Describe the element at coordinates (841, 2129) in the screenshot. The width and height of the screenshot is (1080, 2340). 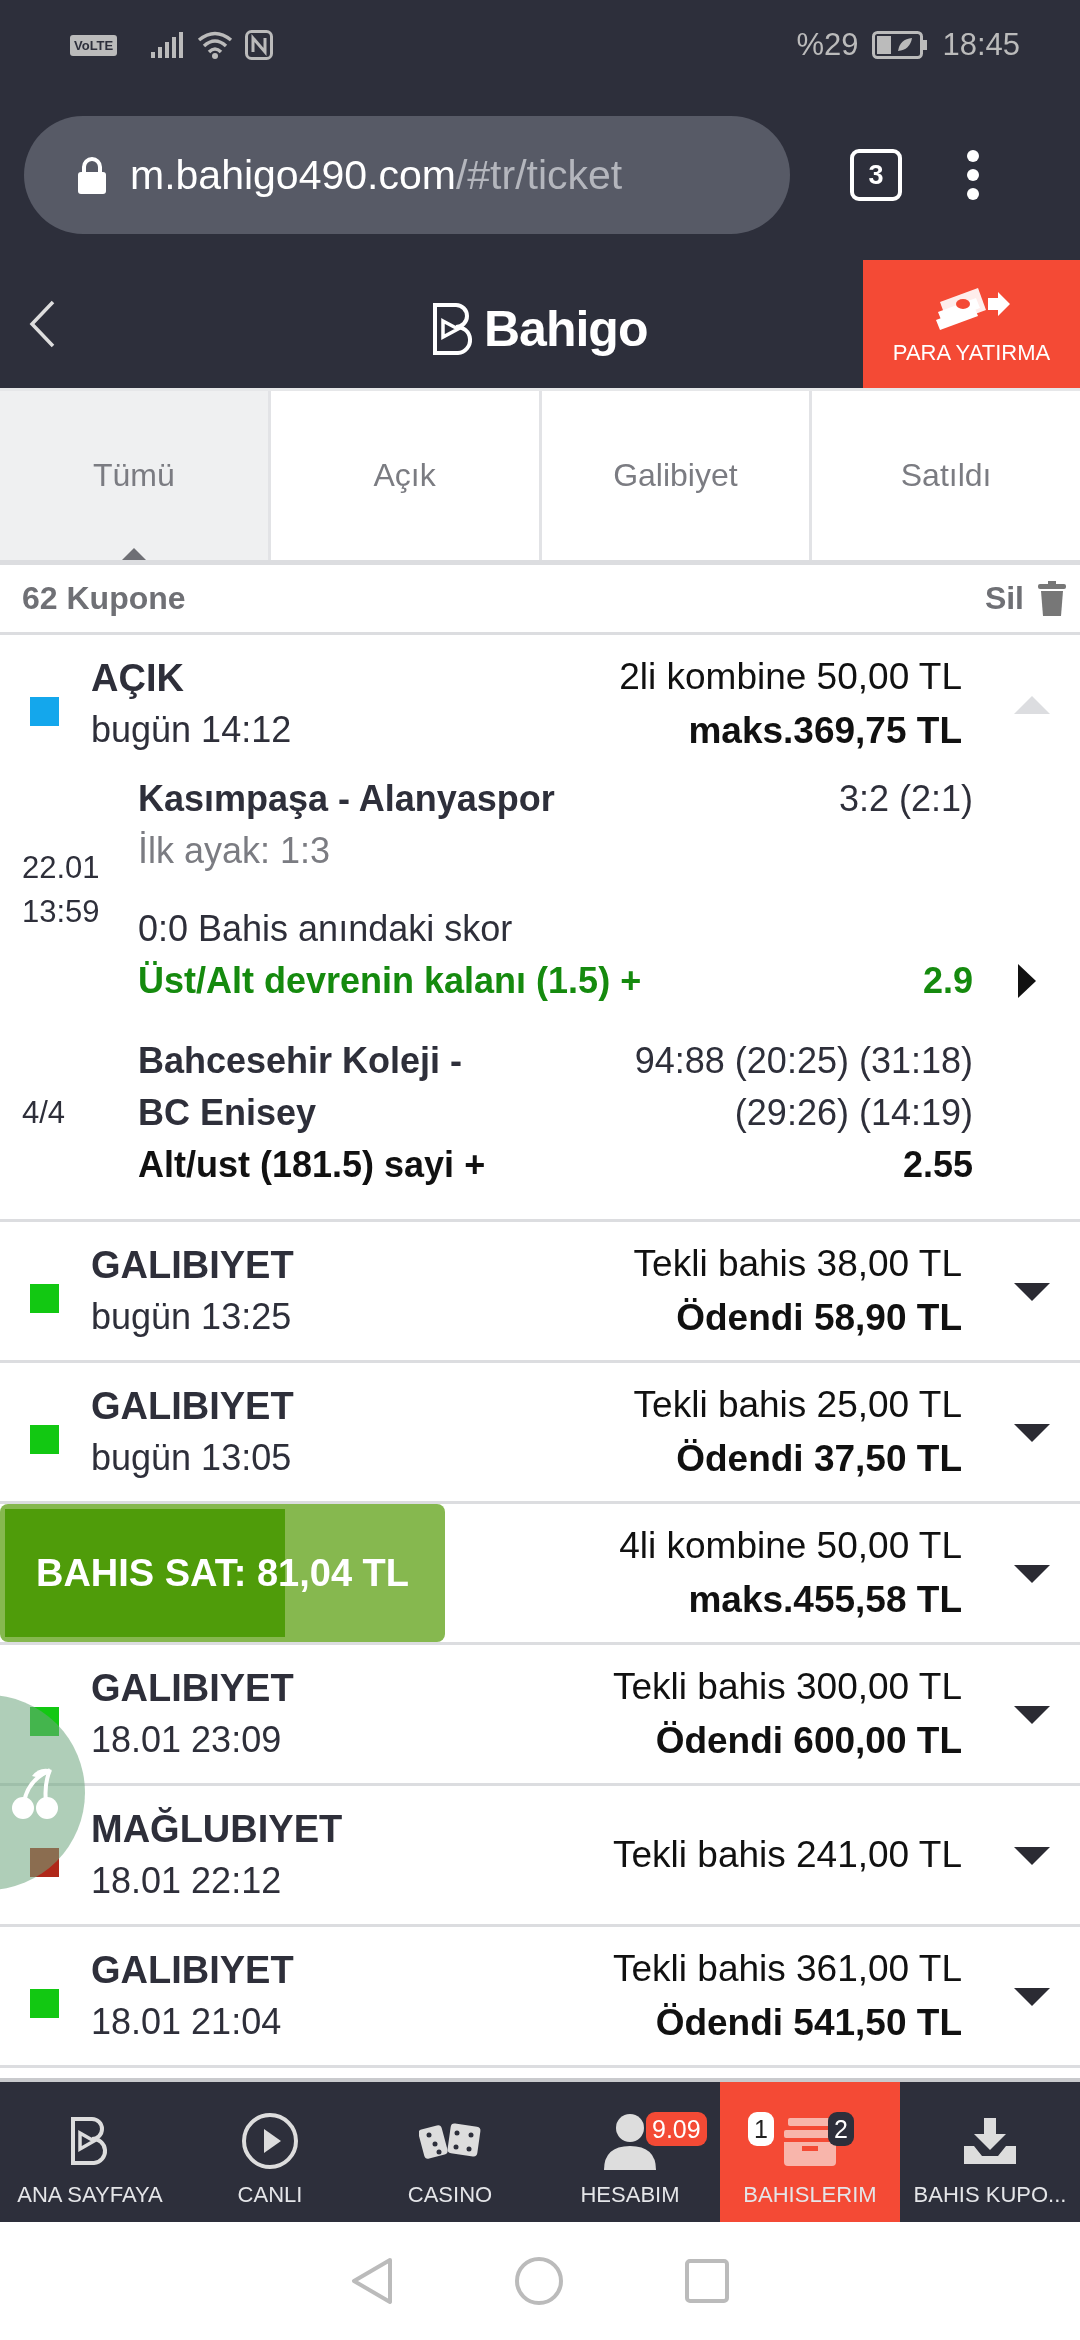
I see `count-badge: 2` at that location.